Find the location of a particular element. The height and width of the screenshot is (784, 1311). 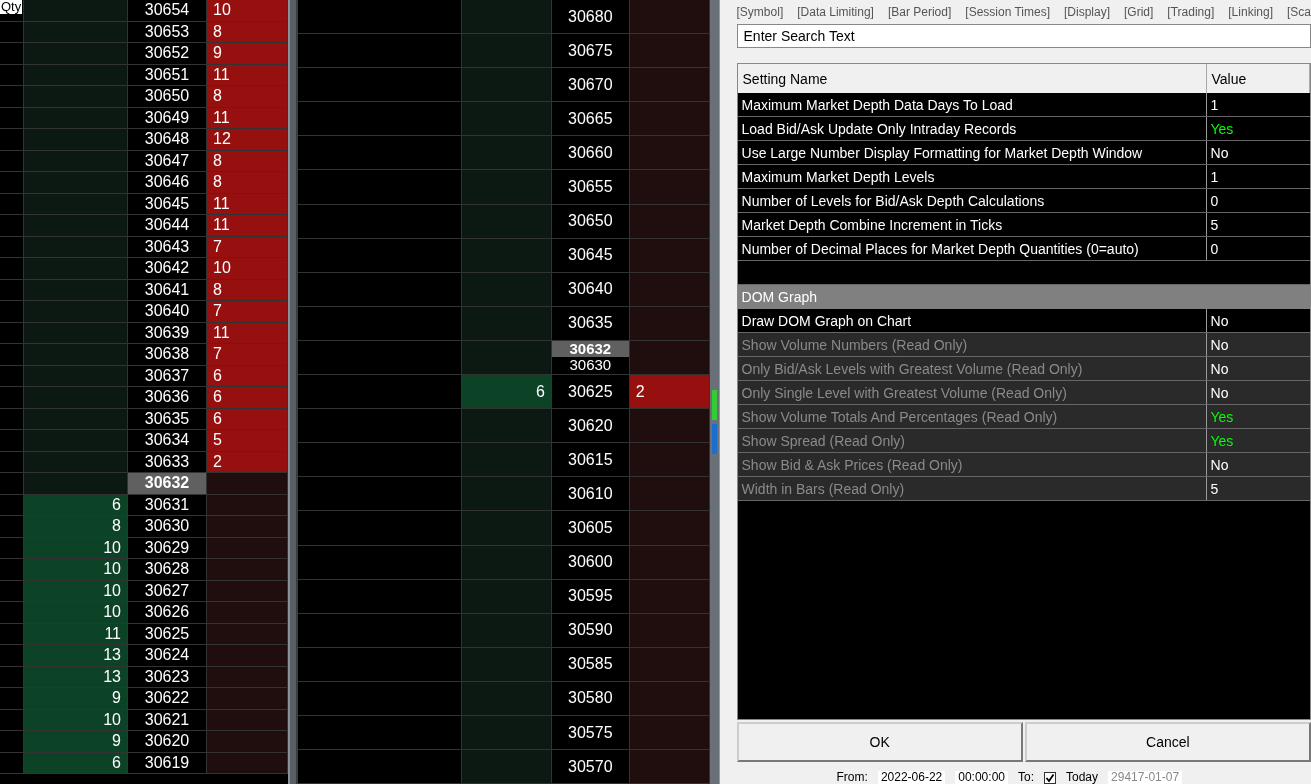

price-cell: 30632 is located at coordinates (167, 484).